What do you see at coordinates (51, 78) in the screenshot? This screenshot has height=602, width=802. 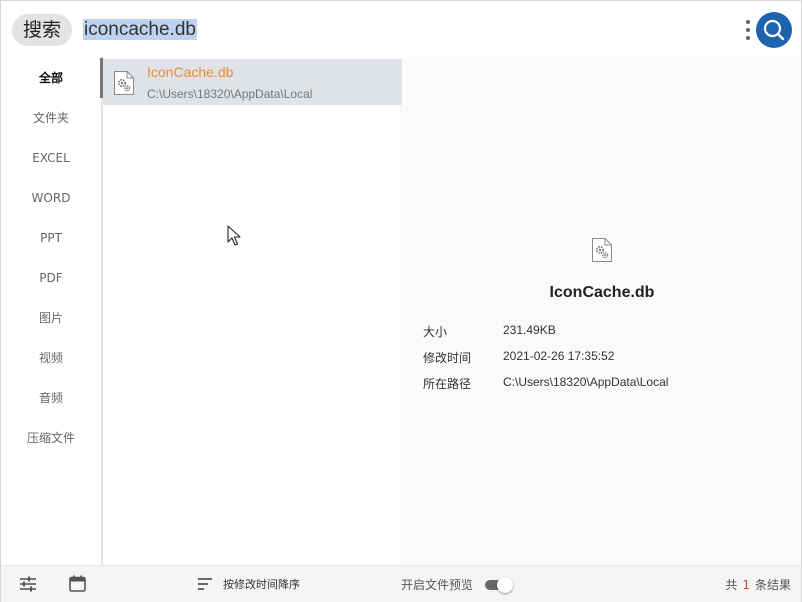 I see `sidebar-item-all: 全部` at bounding box center [51, 78].